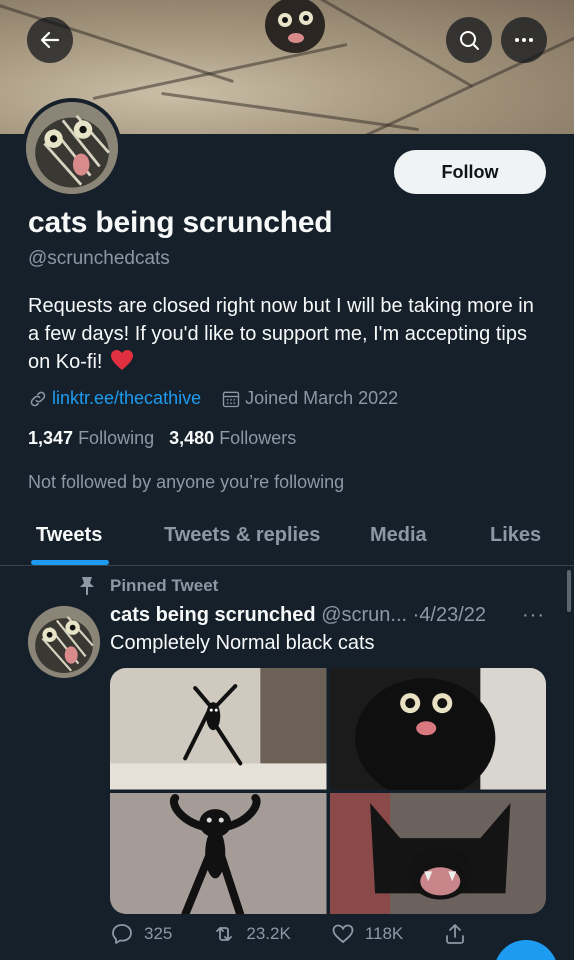 Image resolution: width=574 pixels, height=960 pixels. What do you see at coordinates (231, 399) in the screenshot?
I see `calendar-icon` at bounding box center [231, 399].